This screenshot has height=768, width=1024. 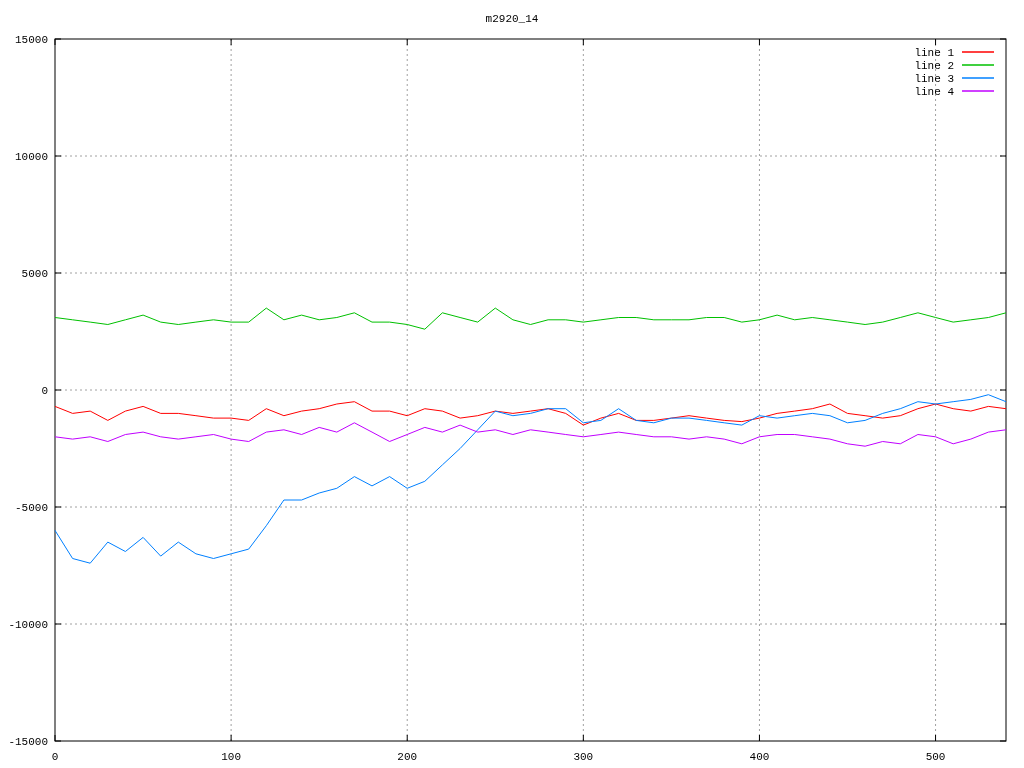 What do you see at coordinates (31, 40) in the screenshot?
I see `y-tick-label: 15000` at bounding box center [31, 40].